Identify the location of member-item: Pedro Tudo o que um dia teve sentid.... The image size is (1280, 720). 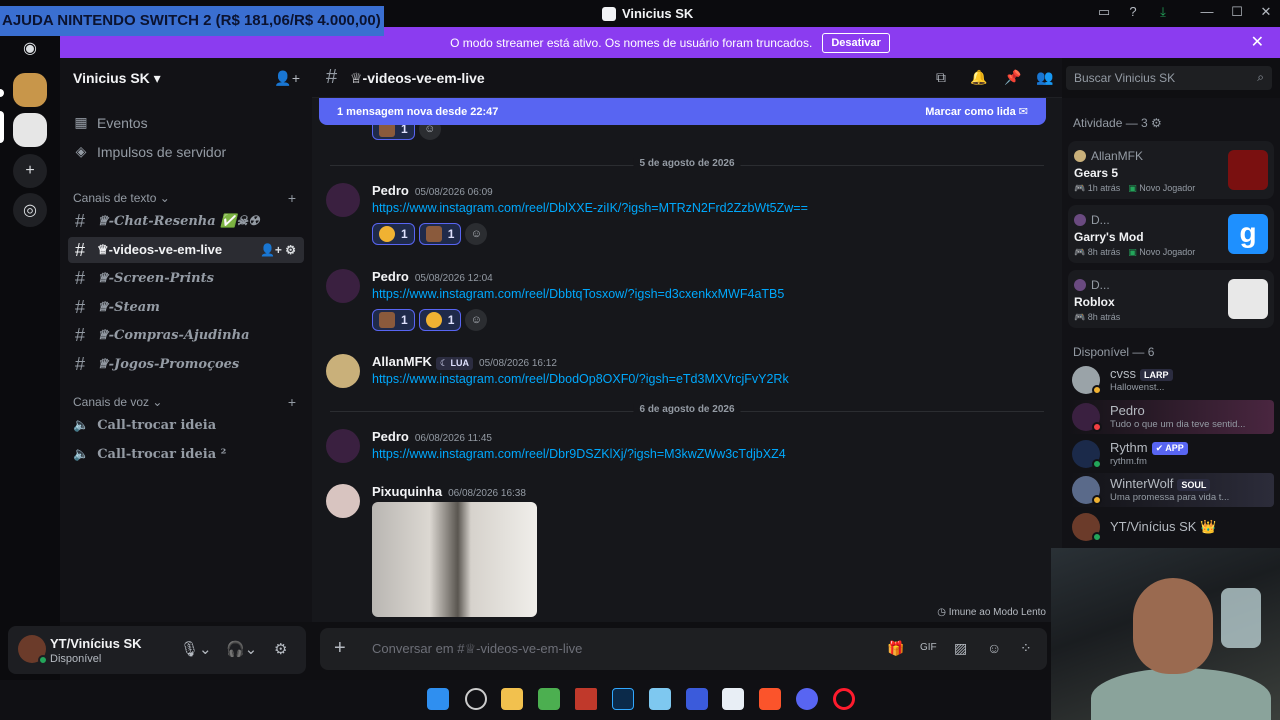
(1171, 417).